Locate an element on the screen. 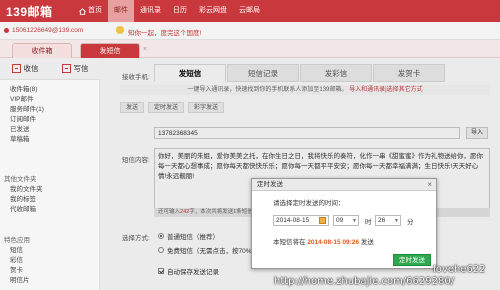  folder-inbox: 收件箱(8) is located at coordinates (27, 90).